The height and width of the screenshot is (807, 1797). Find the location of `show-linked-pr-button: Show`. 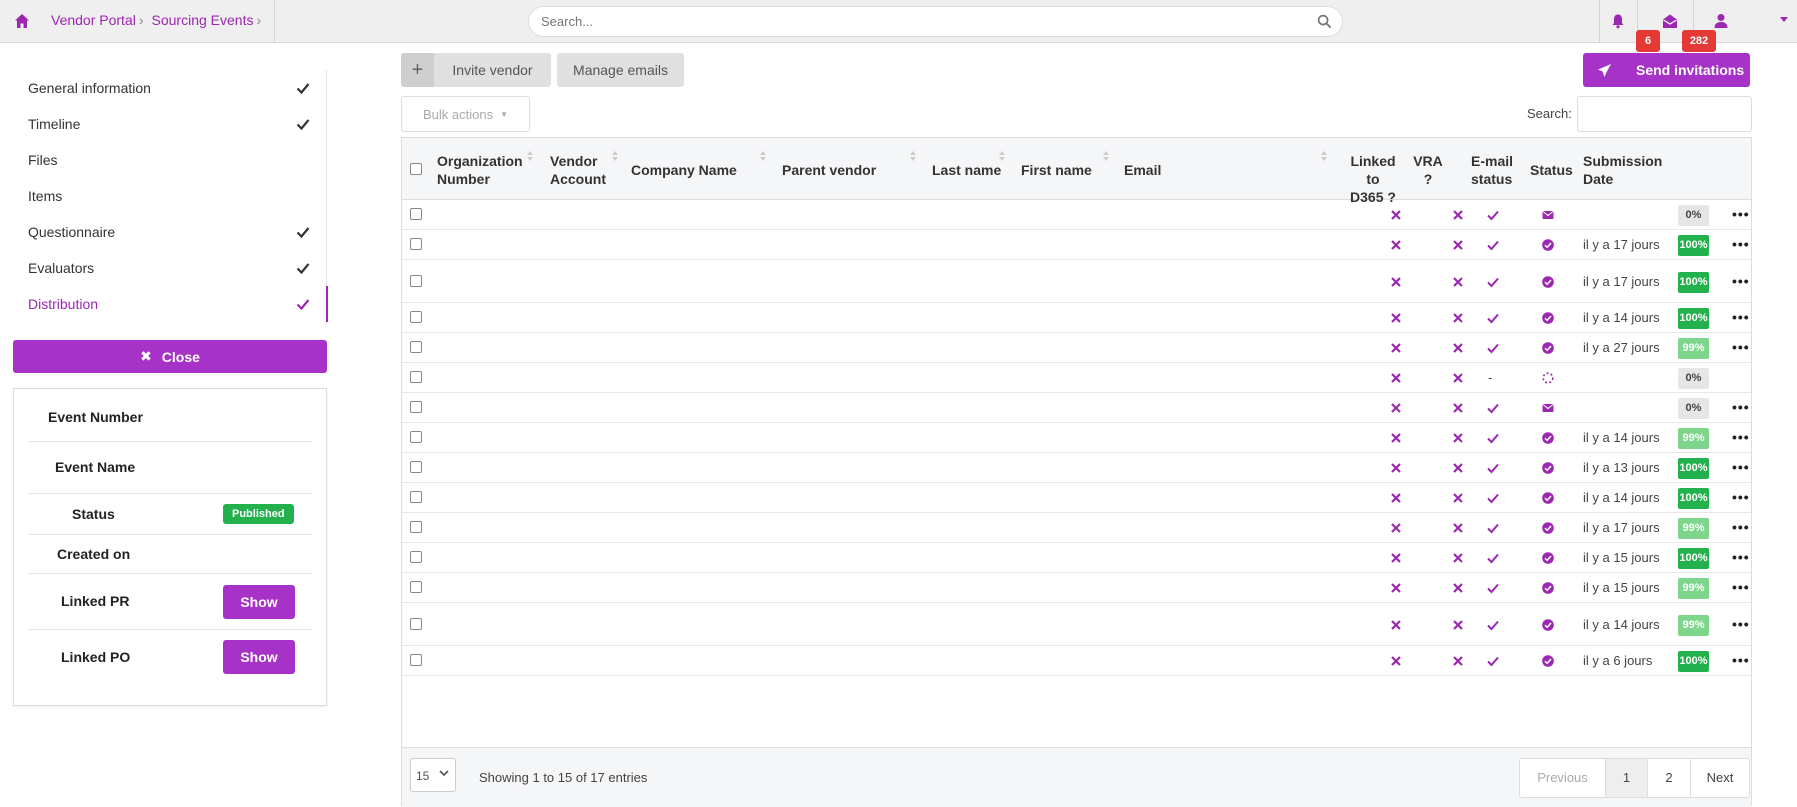

show-linked-pr-button: Show is located at coordinates (259, 602).